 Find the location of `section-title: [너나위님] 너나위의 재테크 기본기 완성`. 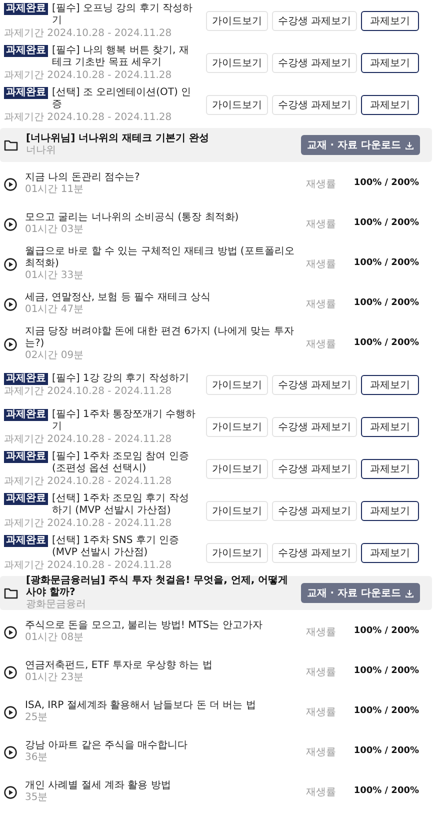

section-title: [너나위님] 너나위의 재테크 기본기 완성 is located at coordinates (118, 139).